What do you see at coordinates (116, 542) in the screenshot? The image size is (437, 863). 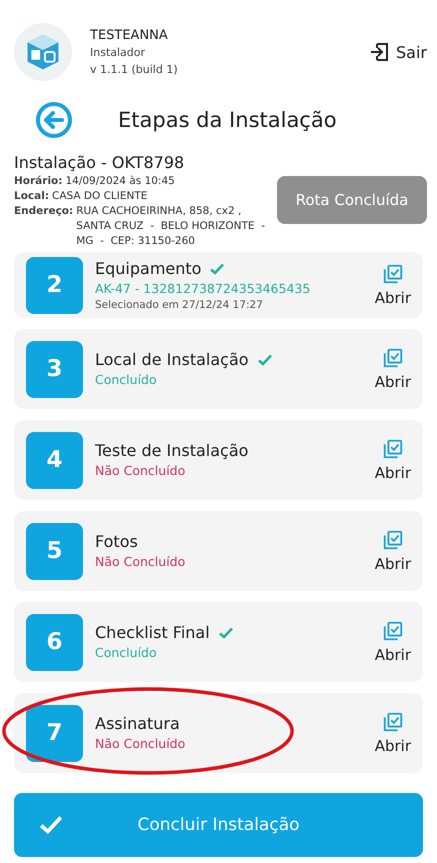 I see `step-title: Fotos` at bounding box center [116, 542].